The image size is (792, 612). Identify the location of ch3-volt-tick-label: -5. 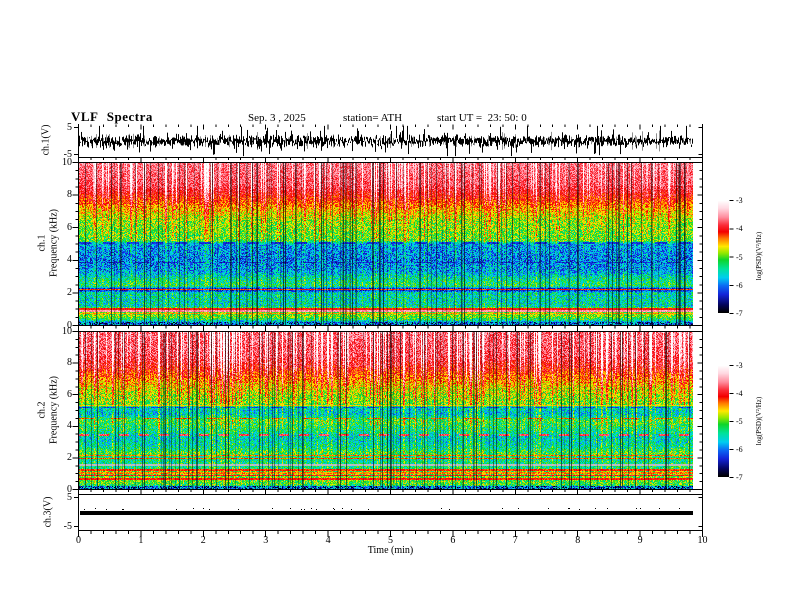
(67, 526).